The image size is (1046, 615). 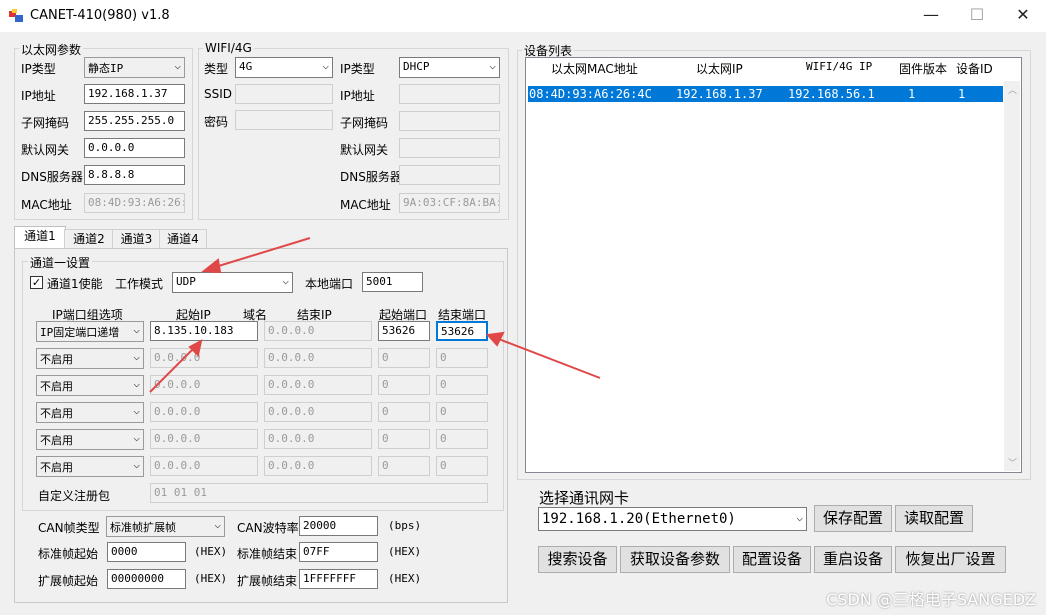 What do you see at coordinates (495, 339) in the screenshot?
I see `arrow-head-end-port` at bounding box center [495, 339].